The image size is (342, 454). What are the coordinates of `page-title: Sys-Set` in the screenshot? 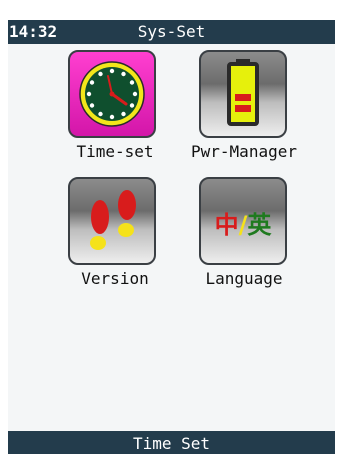 It's located at (171, 31).